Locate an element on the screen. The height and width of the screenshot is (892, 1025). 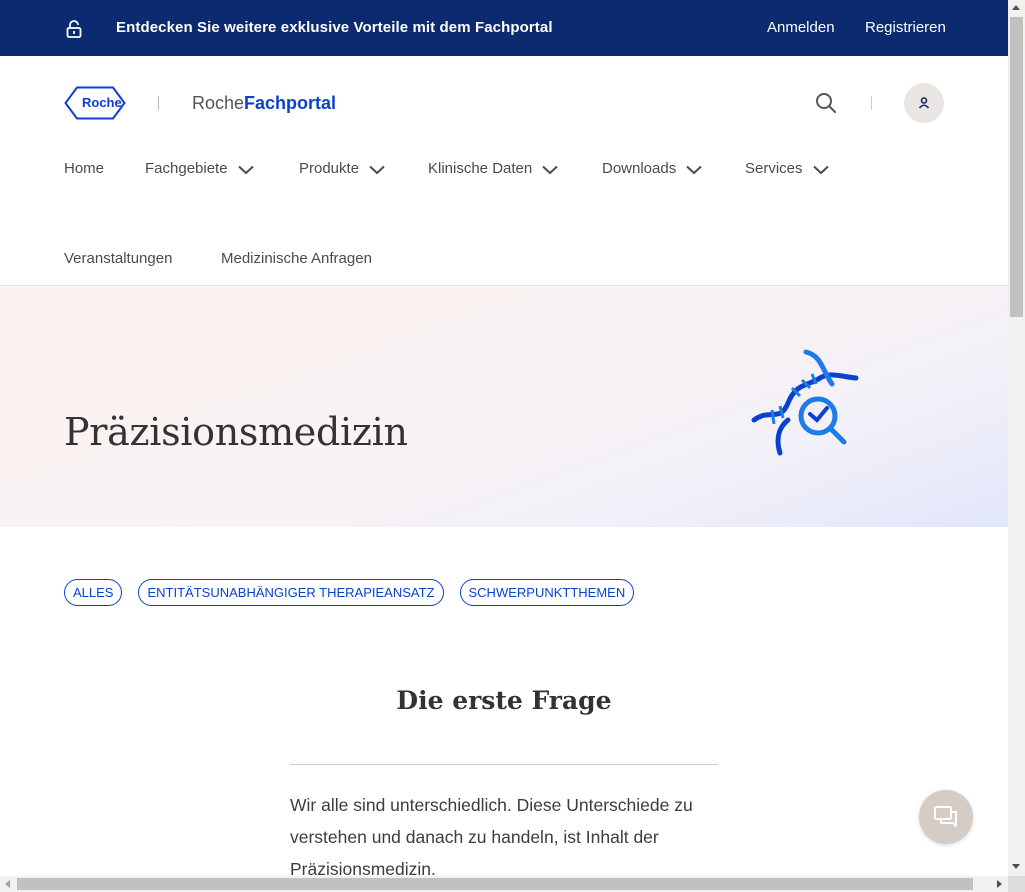
nav-item-fachgebiete: Fachgebiete is located at coordinates (199, 168).